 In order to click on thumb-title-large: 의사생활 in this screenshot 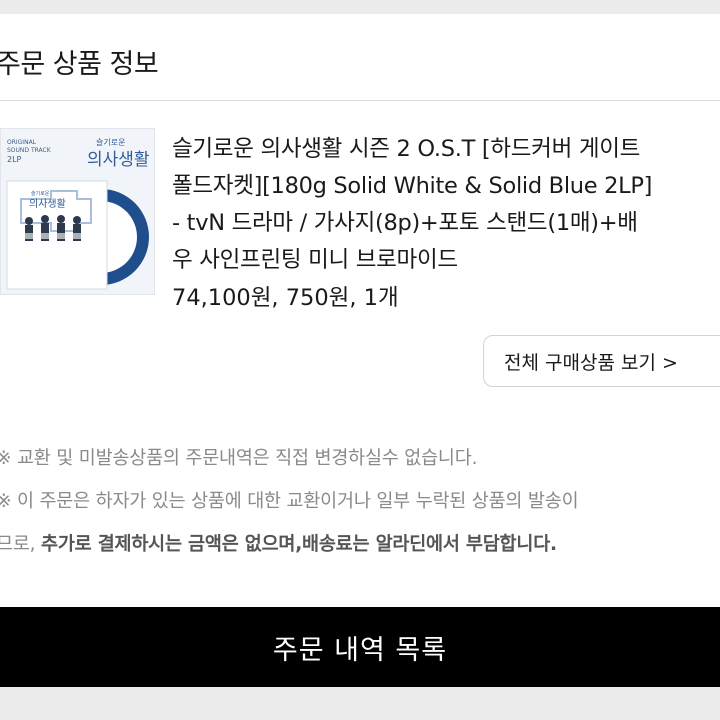, I will do `click(118, 160)`.